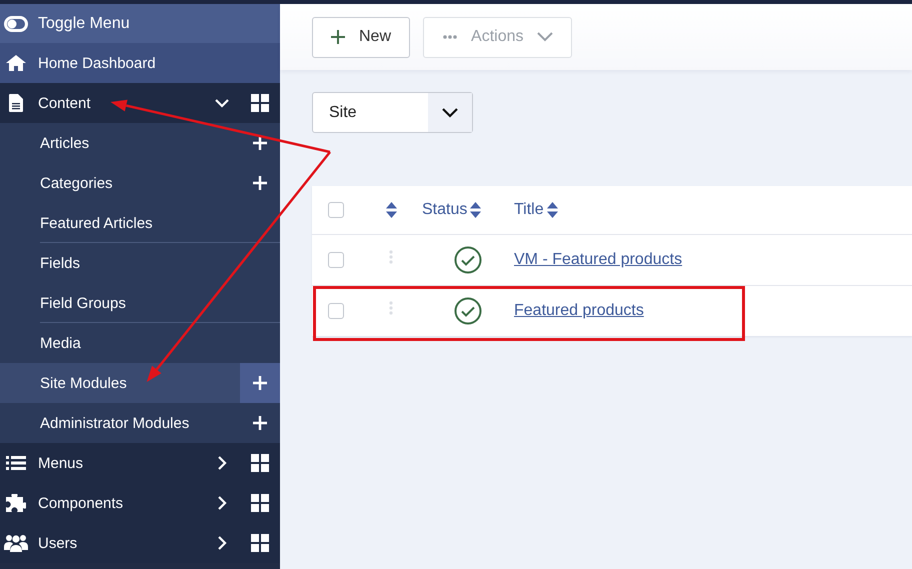  What do you see at coordinates (140, 343) in the screenshot?
I see `submenu-item: Media` at bounding box center [140, 343].